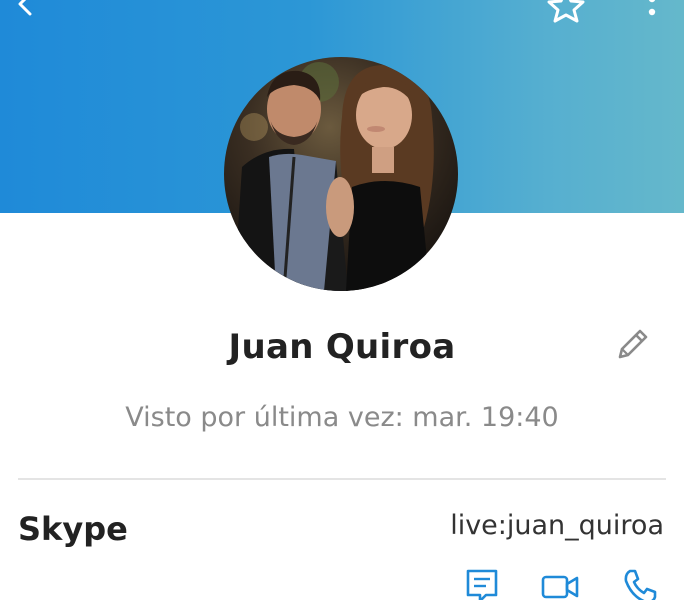 The image size is (684, 600). I want to click on pencil-icon, so click(633, 344).